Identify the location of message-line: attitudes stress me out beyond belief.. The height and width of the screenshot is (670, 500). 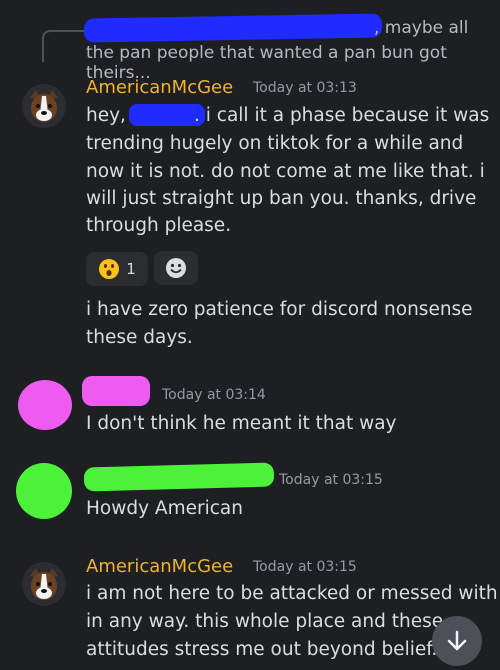
(262, 649).